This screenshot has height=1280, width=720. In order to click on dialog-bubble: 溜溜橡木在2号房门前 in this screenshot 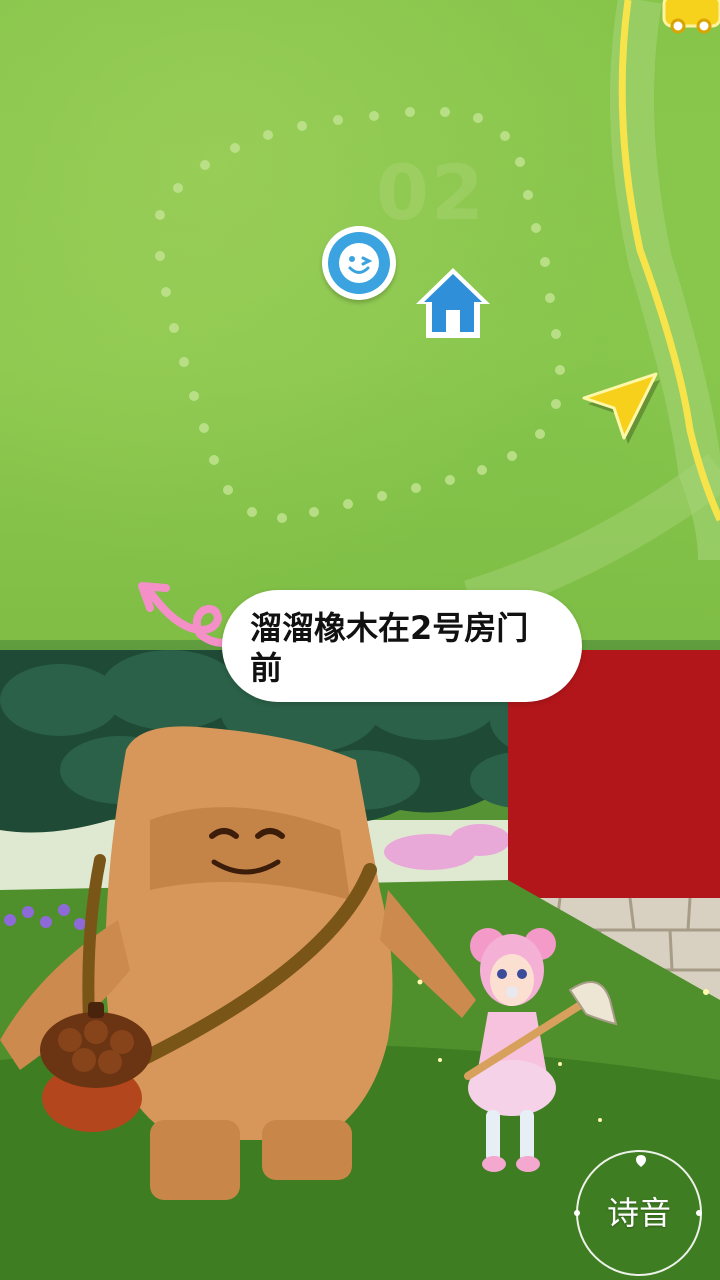, I will do `click(402, 646)`.